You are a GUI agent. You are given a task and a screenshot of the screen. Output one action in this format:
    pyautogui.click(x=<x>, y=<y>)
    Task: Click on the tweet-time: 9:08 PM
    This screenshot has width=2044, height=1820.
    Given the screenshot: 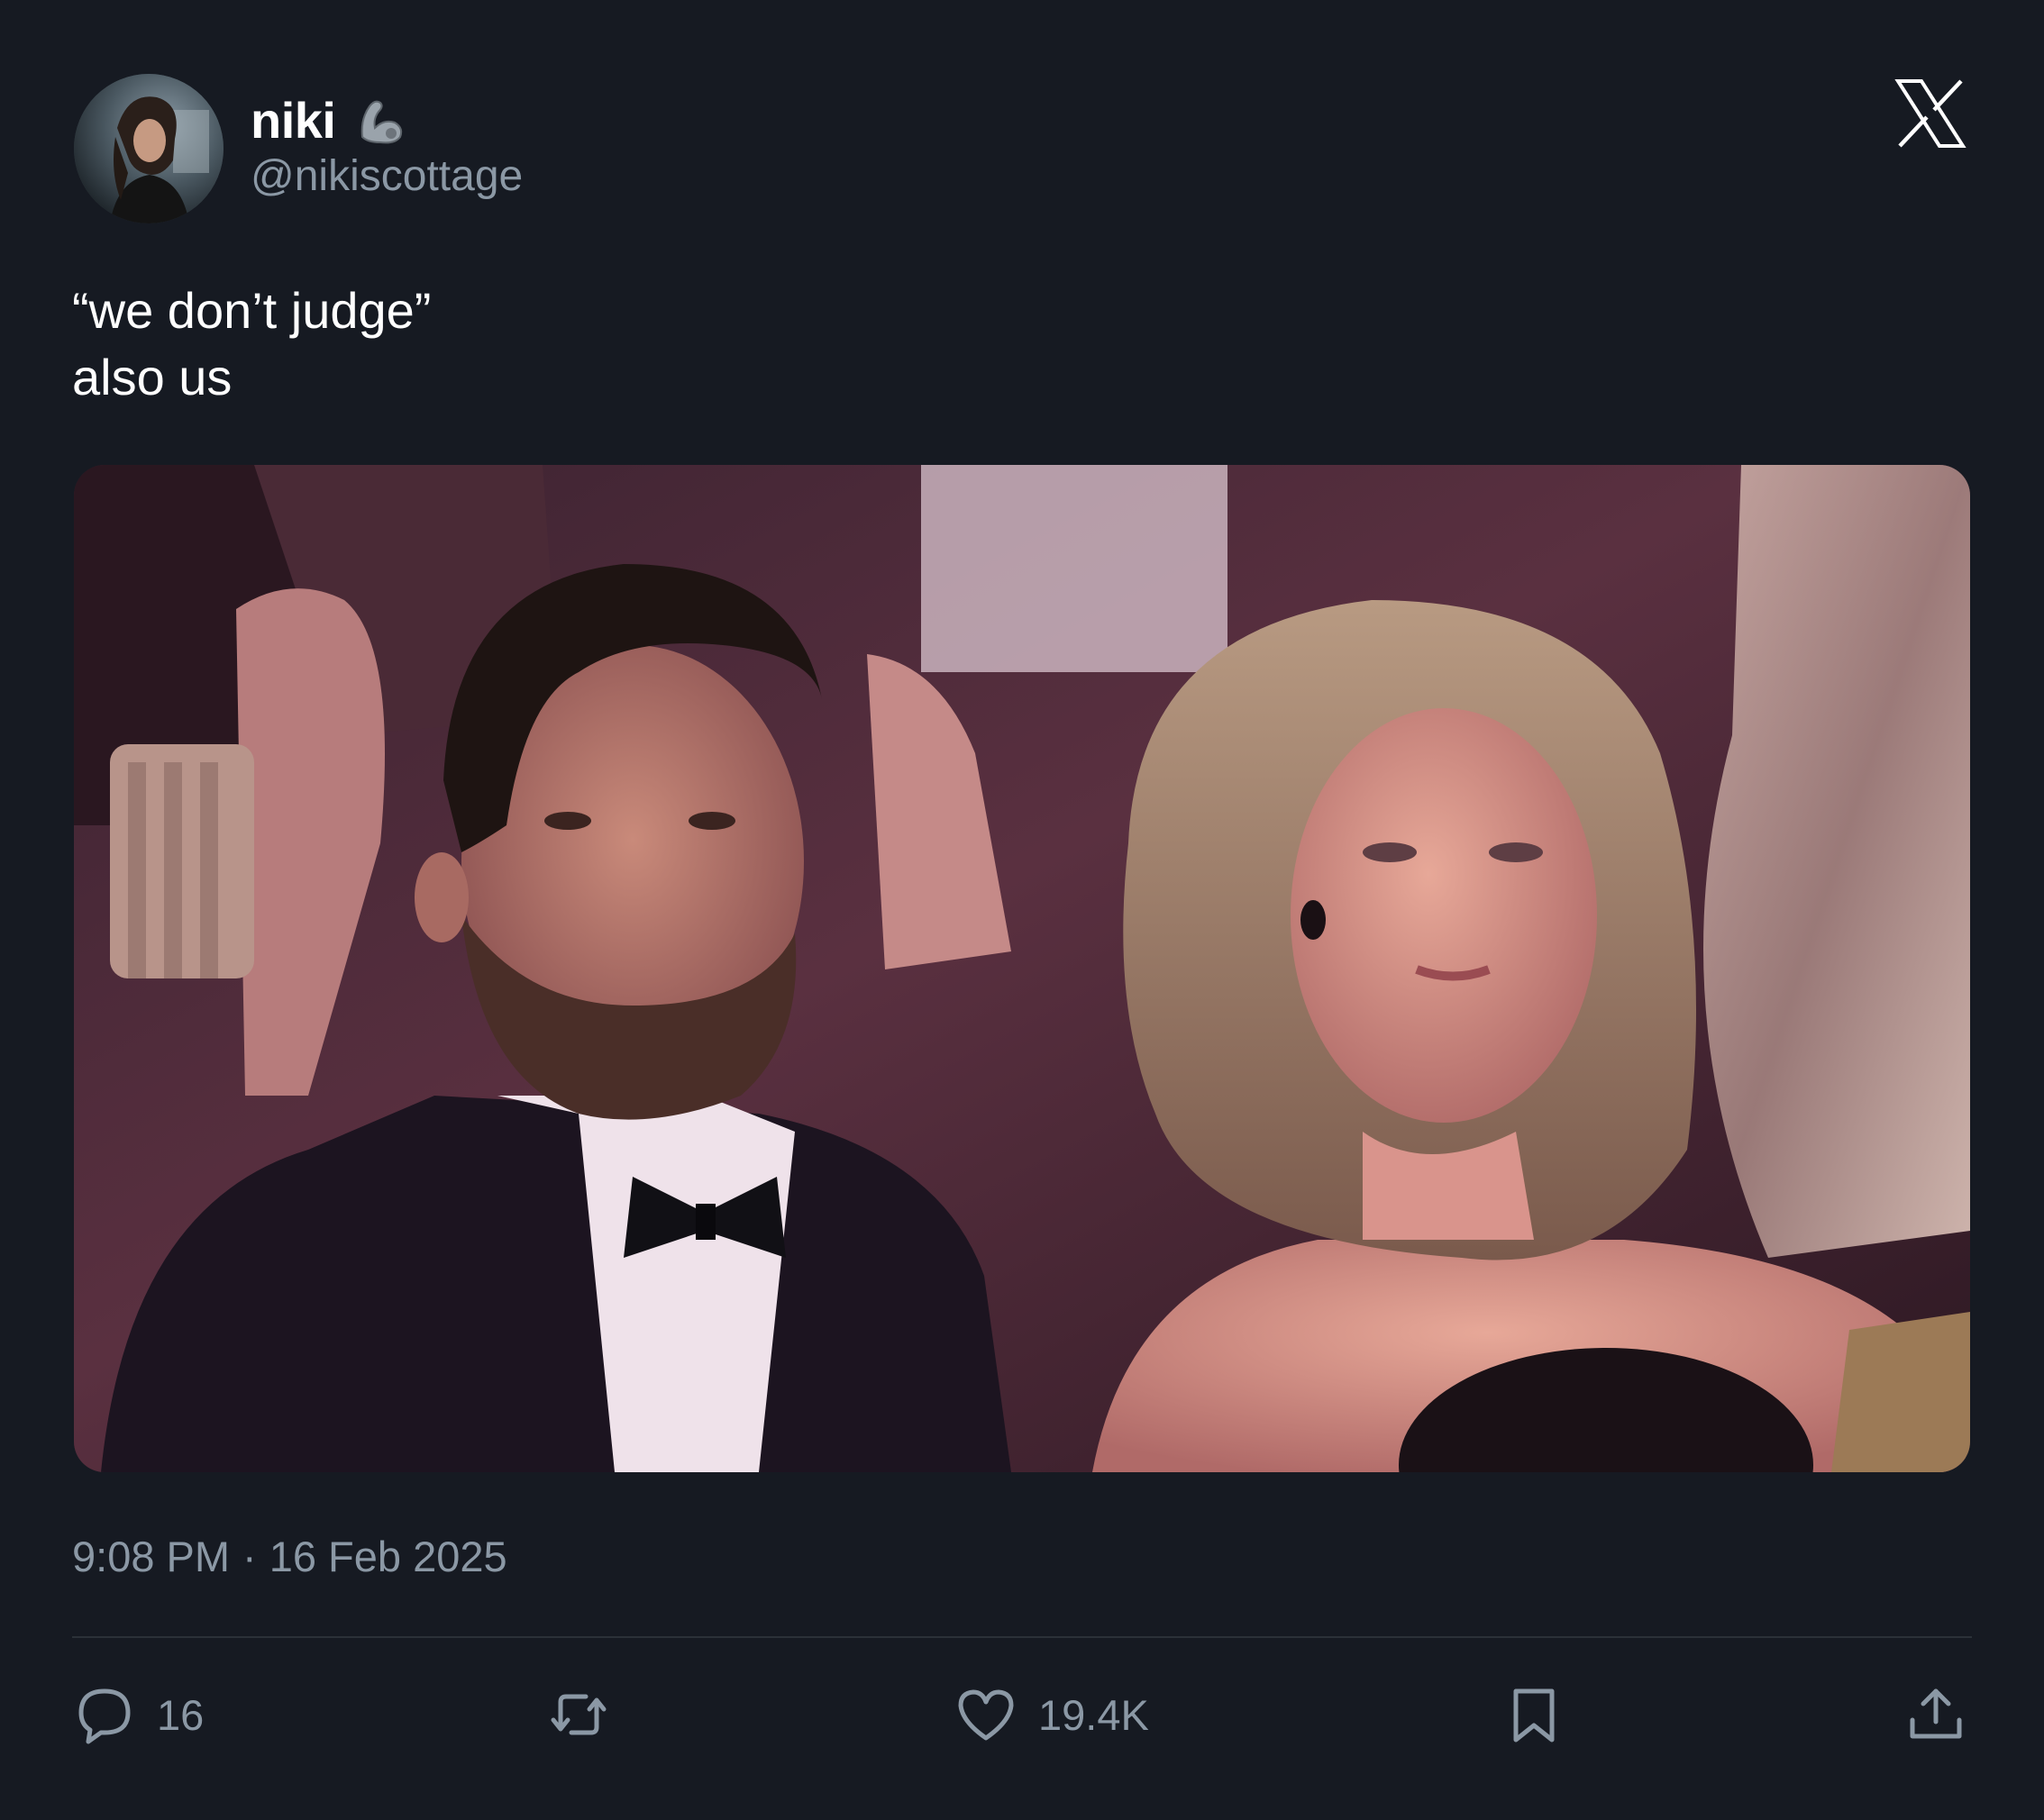 What is the action you would take?
    pyautogui.click(x=151, y=1556)
    